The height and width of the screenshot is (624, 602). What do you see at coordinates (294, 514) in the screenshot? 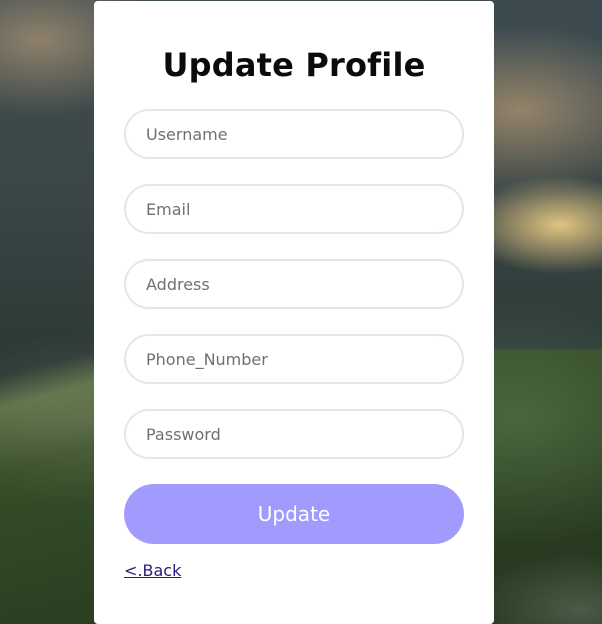
I see `update-button: Update` at bounding box center [294, 514].